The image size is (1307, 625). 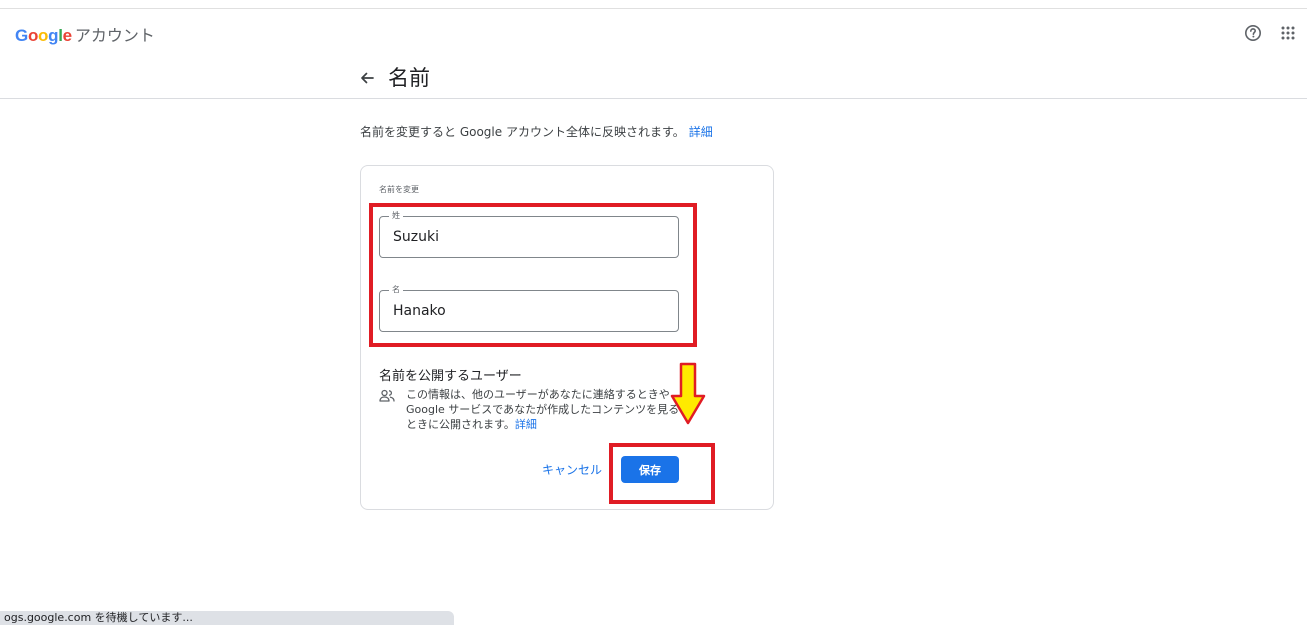 What do you see at coordinates (526, 424) in the screenshot?
I see `visibility-learn-more-link: 詳細` at bounding box center [526, 424].